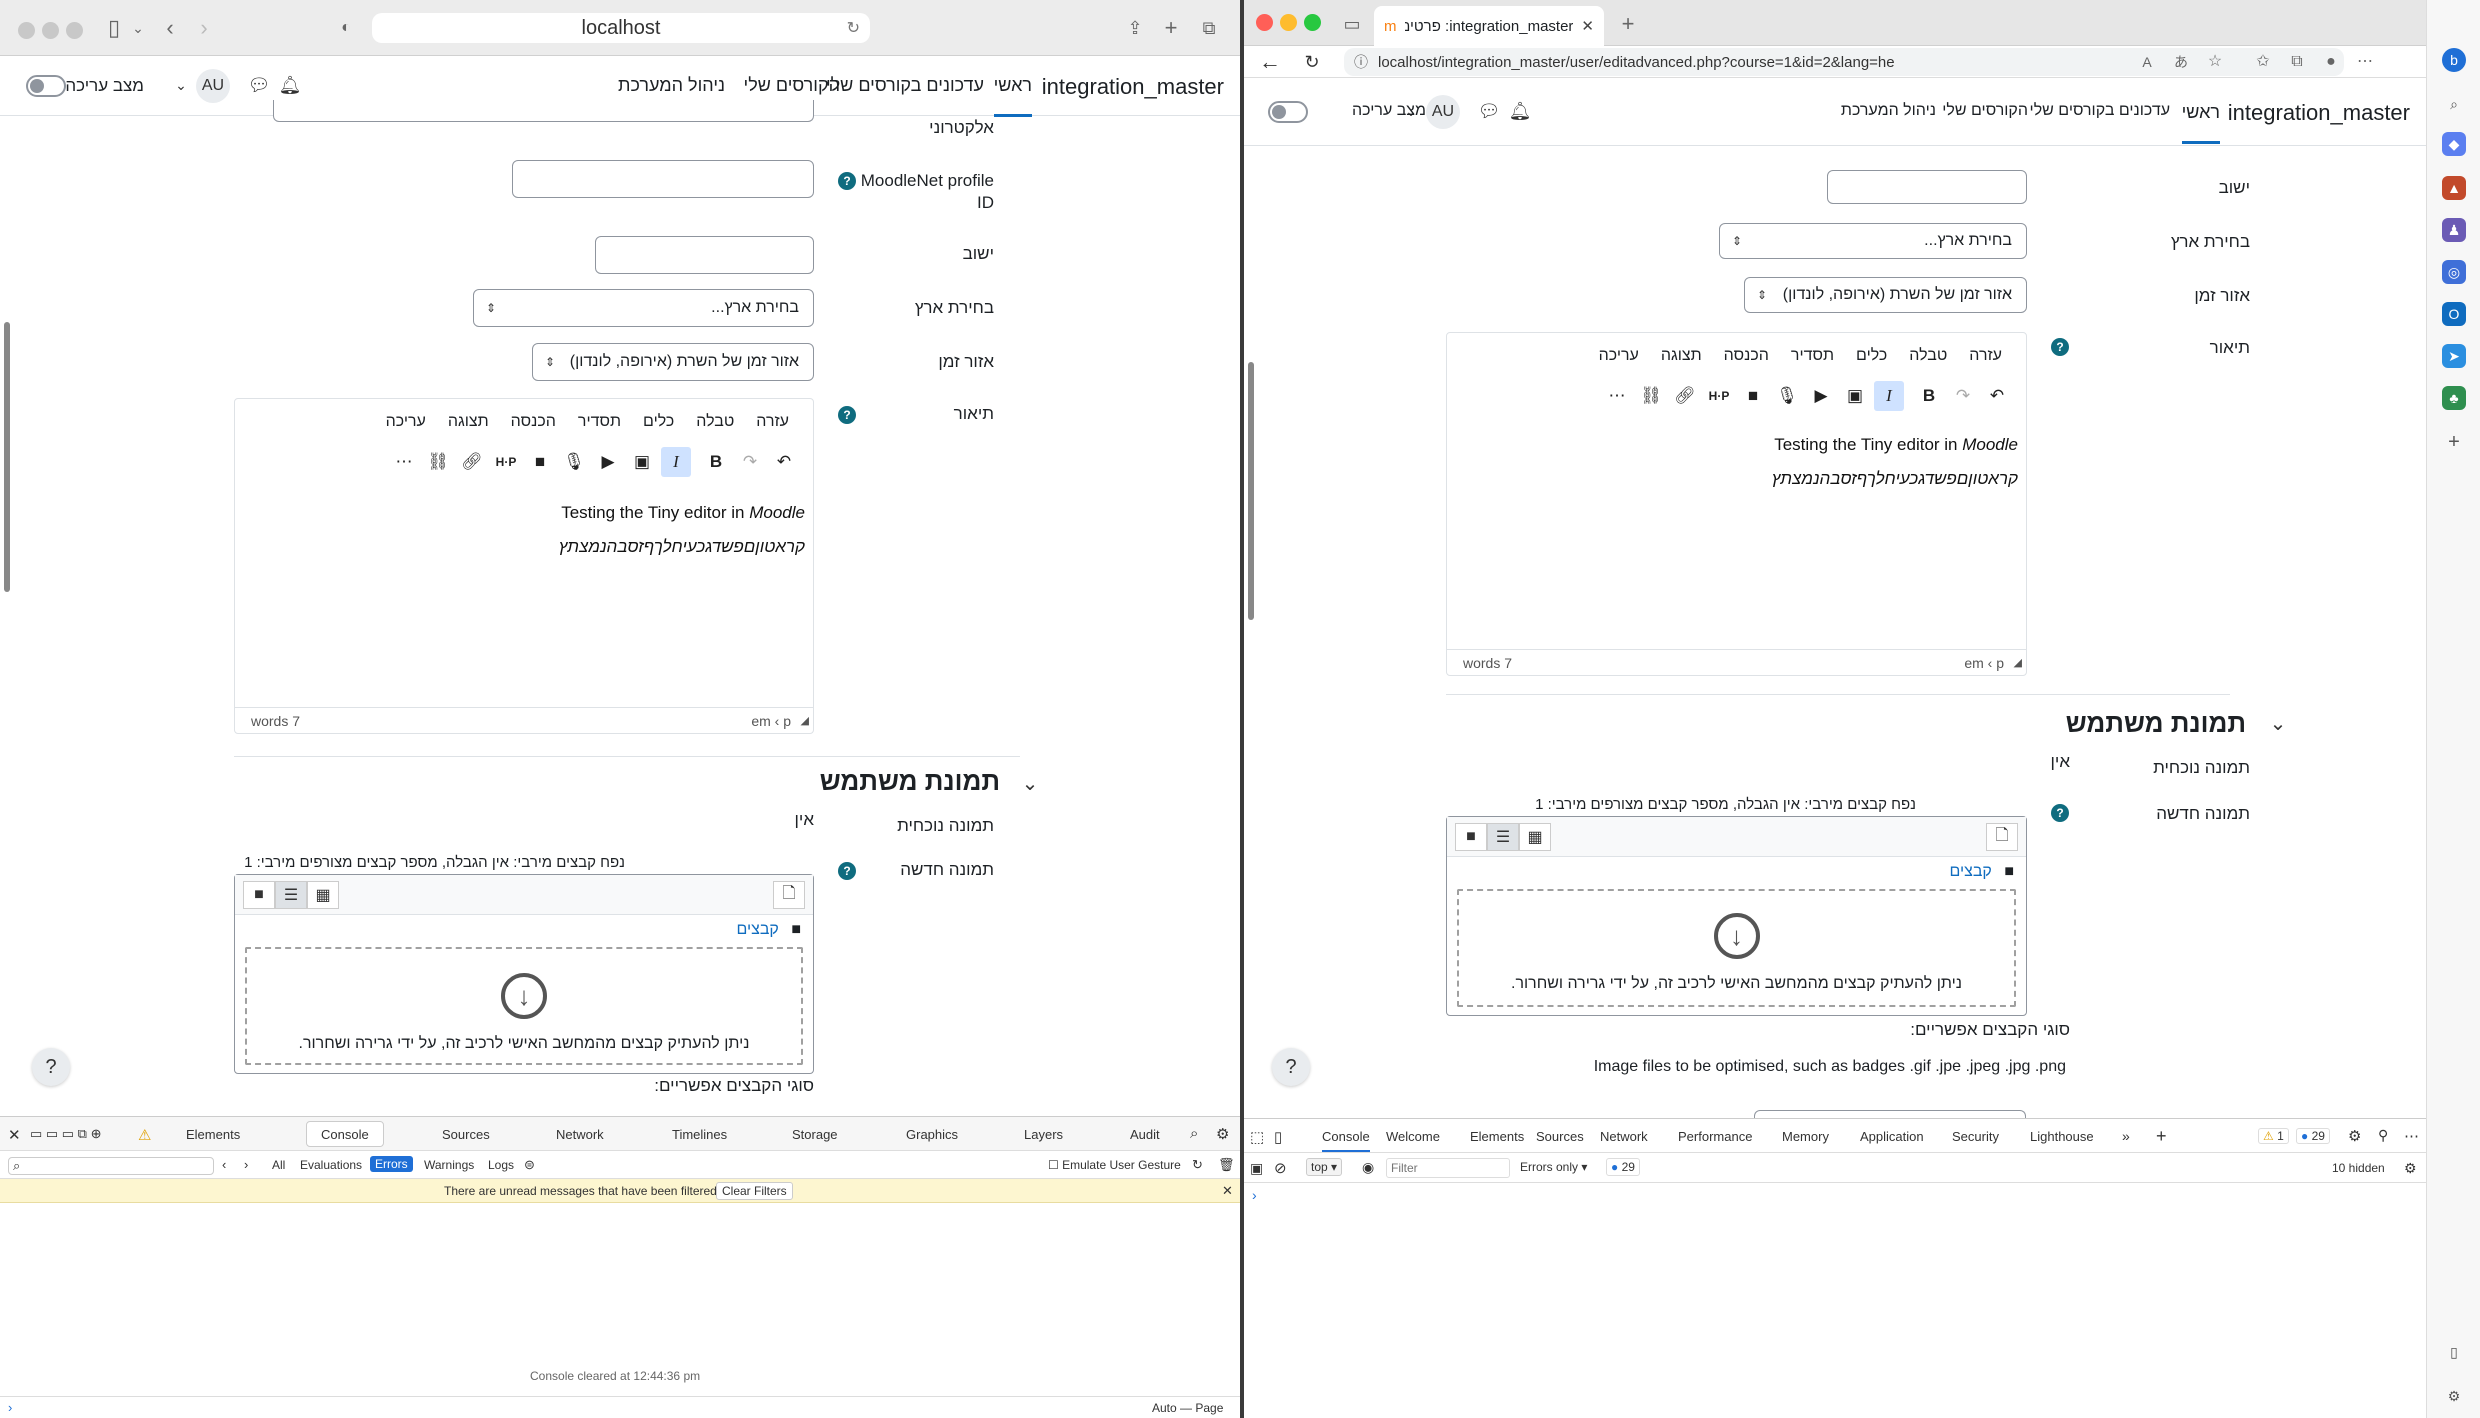 Image resolution: width=2480 pixels, height=1418 pixels. I want to click on sidebar-layout-icon: ▯, so click(2454, 1352).